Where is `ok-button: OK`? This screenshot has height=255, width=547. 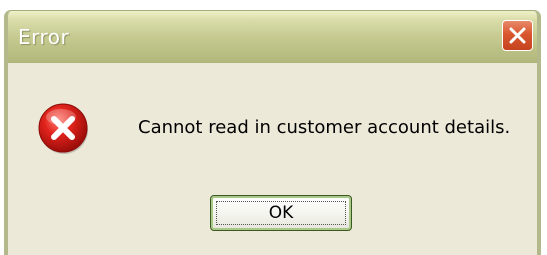
ok-button: OK is located at coordinates (281, 213).